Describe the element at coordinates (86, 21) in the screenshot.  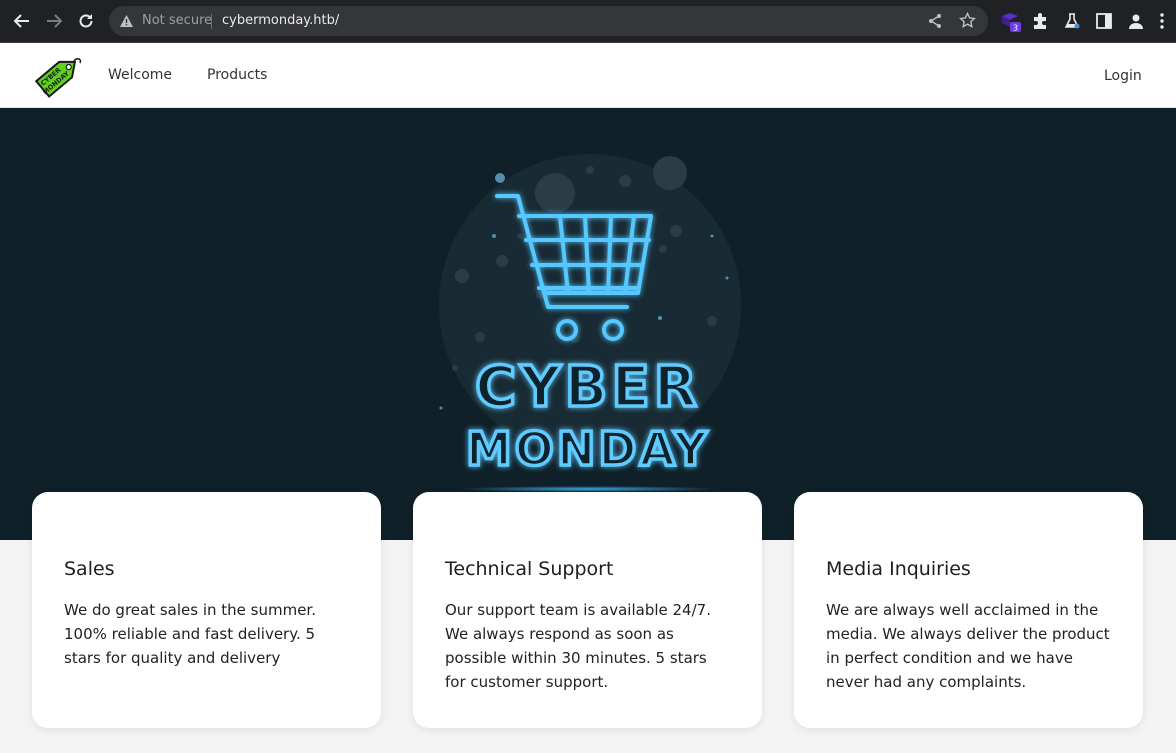
I see `reload-icon` at that location.